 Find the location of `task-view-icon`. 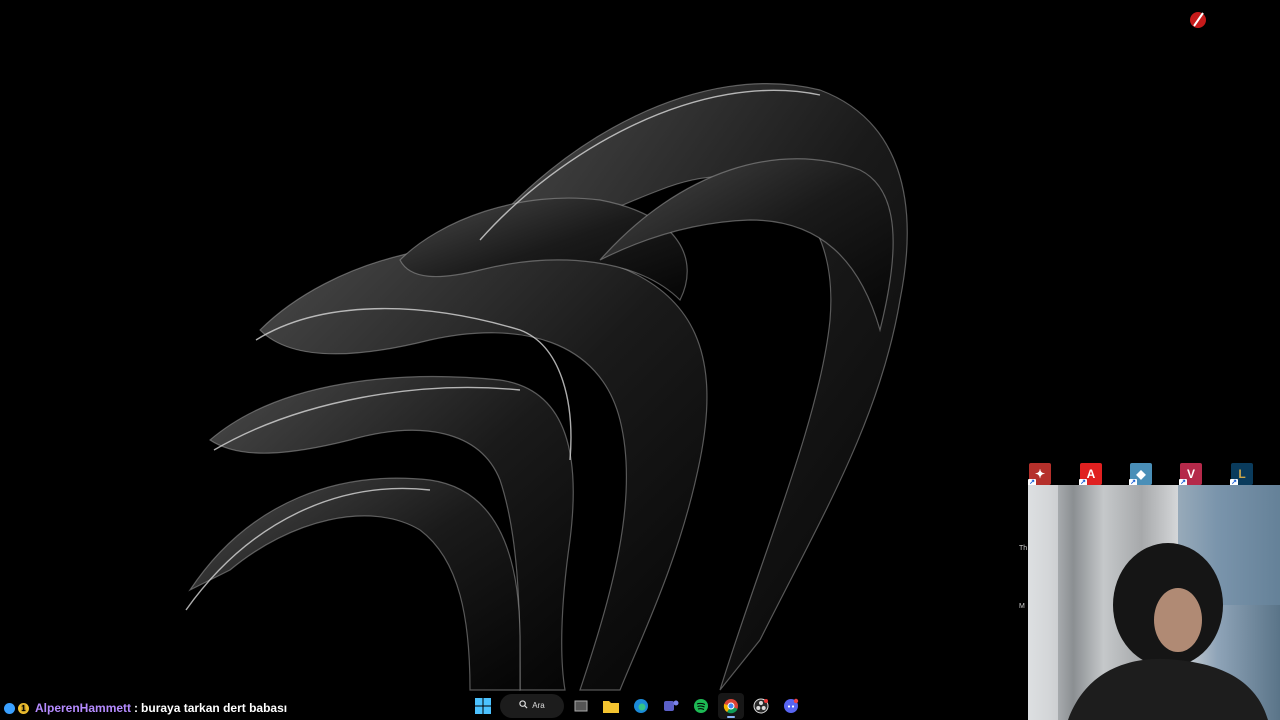

task-view-icon is located at coordinates (581, 706).